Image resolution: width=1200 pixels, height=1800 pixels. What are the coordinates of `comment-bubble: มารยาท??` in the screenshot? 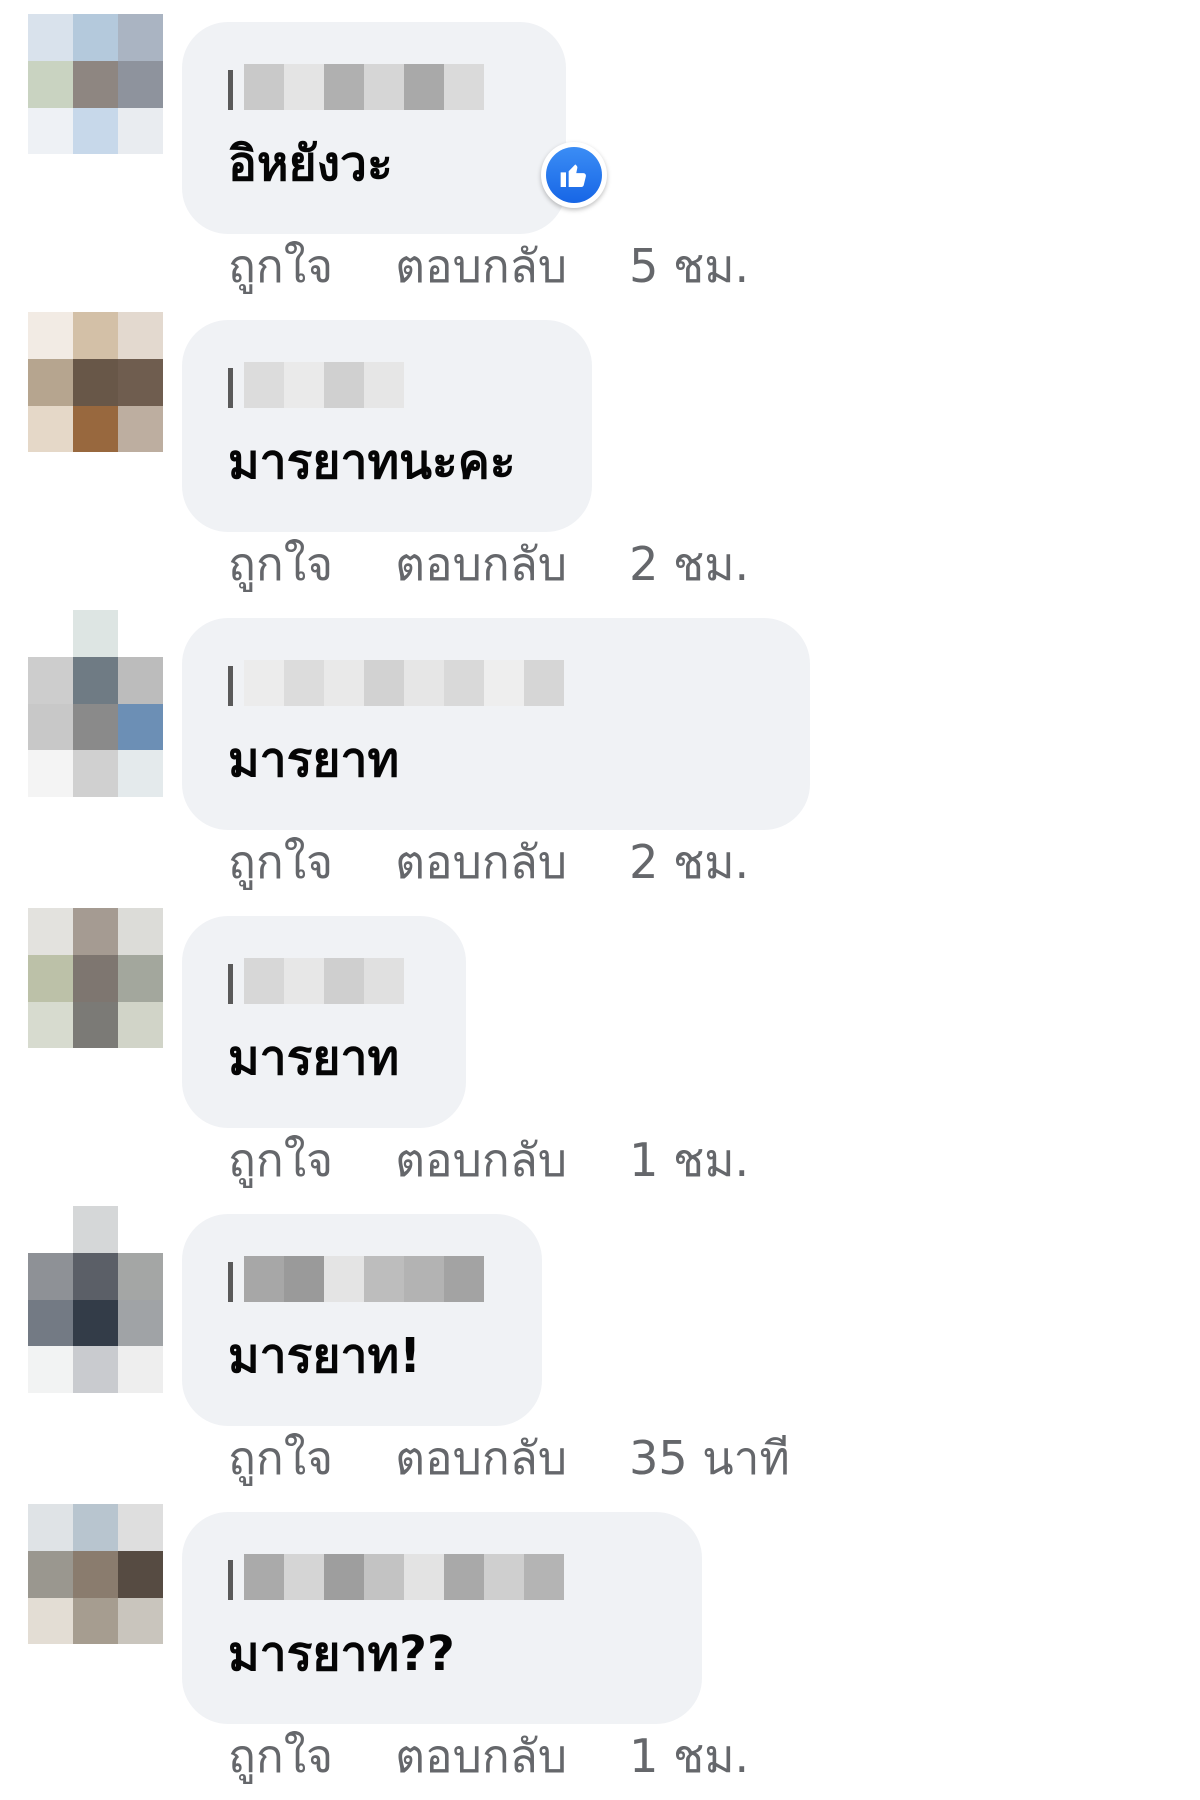 It's located at (442, 1618).